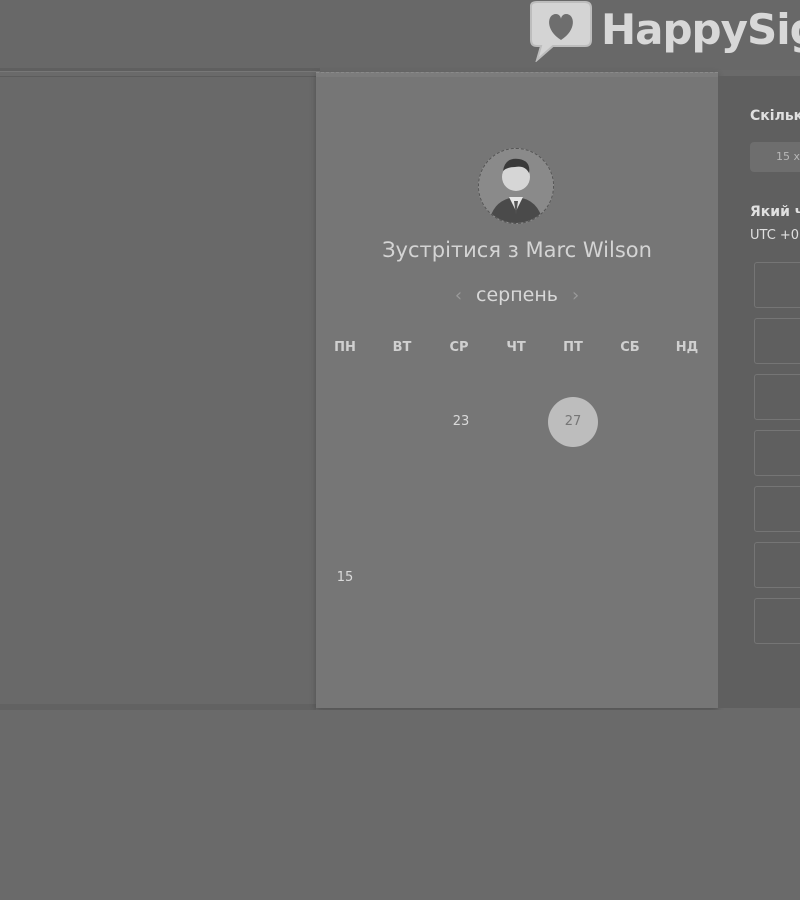  What do you see at coordinates (461, 422) in the screenshot?
I see `calendar-day-available: 23` at bounding box center [461, 422].